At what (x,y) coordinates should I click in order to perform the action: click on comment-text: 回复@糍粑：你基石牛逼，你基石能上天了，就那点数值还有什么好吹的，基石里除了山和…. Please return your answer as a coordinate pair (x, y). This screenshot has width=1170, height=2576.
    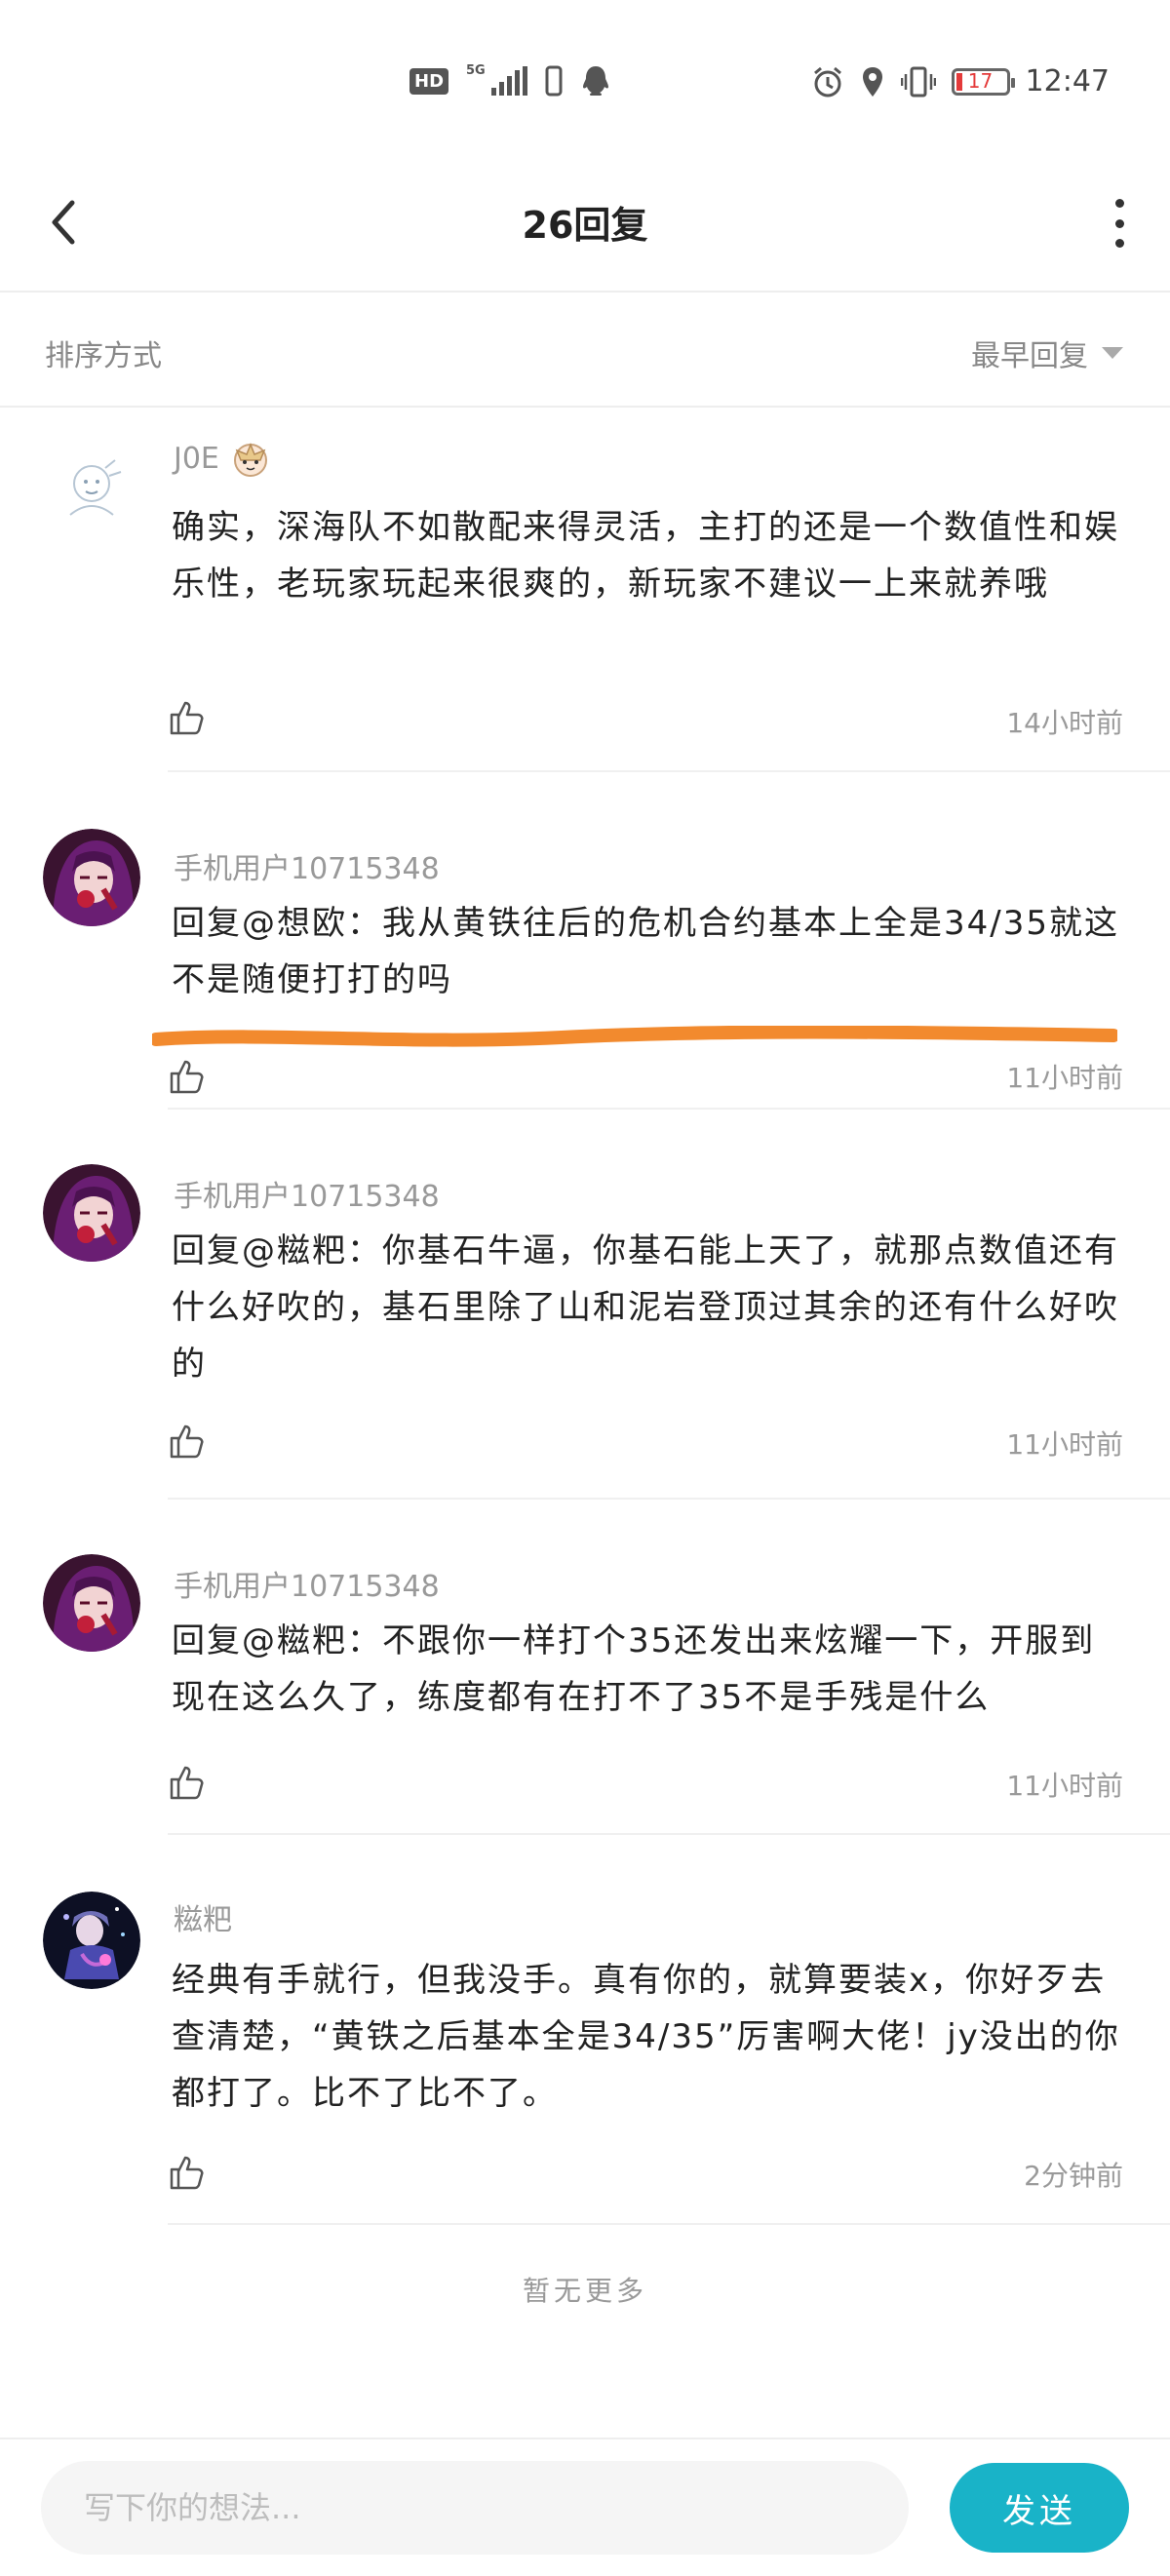
    Looking at the image, I should click on (645, 1307).